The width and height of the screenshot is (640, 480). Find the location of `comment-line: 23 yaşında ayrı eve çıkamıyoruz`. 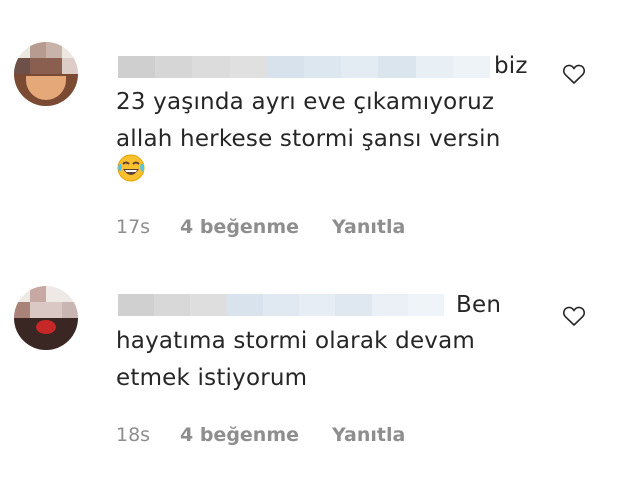

comment-line: 23 yaşında ayrı eve çıkamıyoruz is located at coordinates (305, 102).